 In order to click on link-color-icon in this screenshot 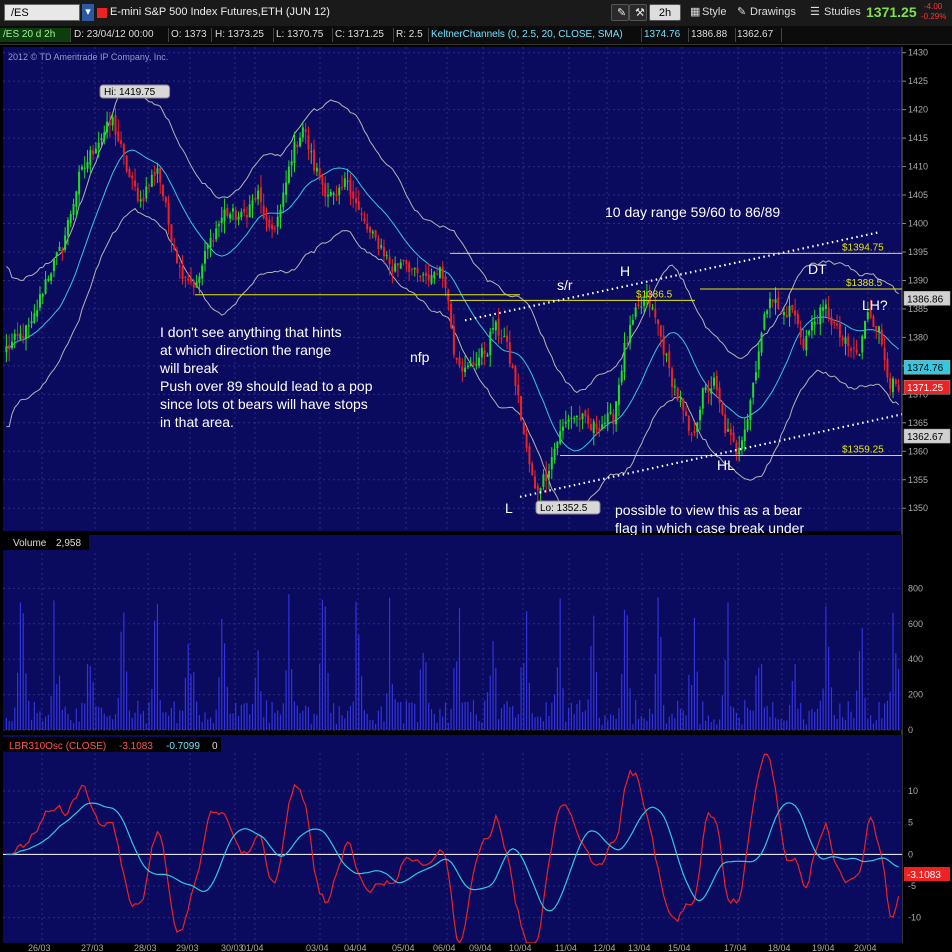, I will do `click(102, 13)`.